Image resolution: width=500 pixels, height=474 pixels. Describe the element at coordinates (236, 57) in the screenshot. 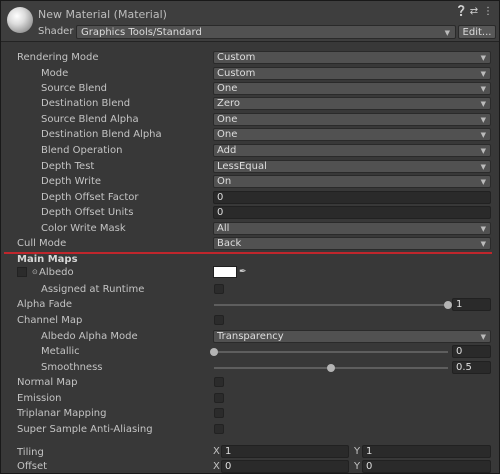

I see `rendering-mode-value: Custom` at that location.